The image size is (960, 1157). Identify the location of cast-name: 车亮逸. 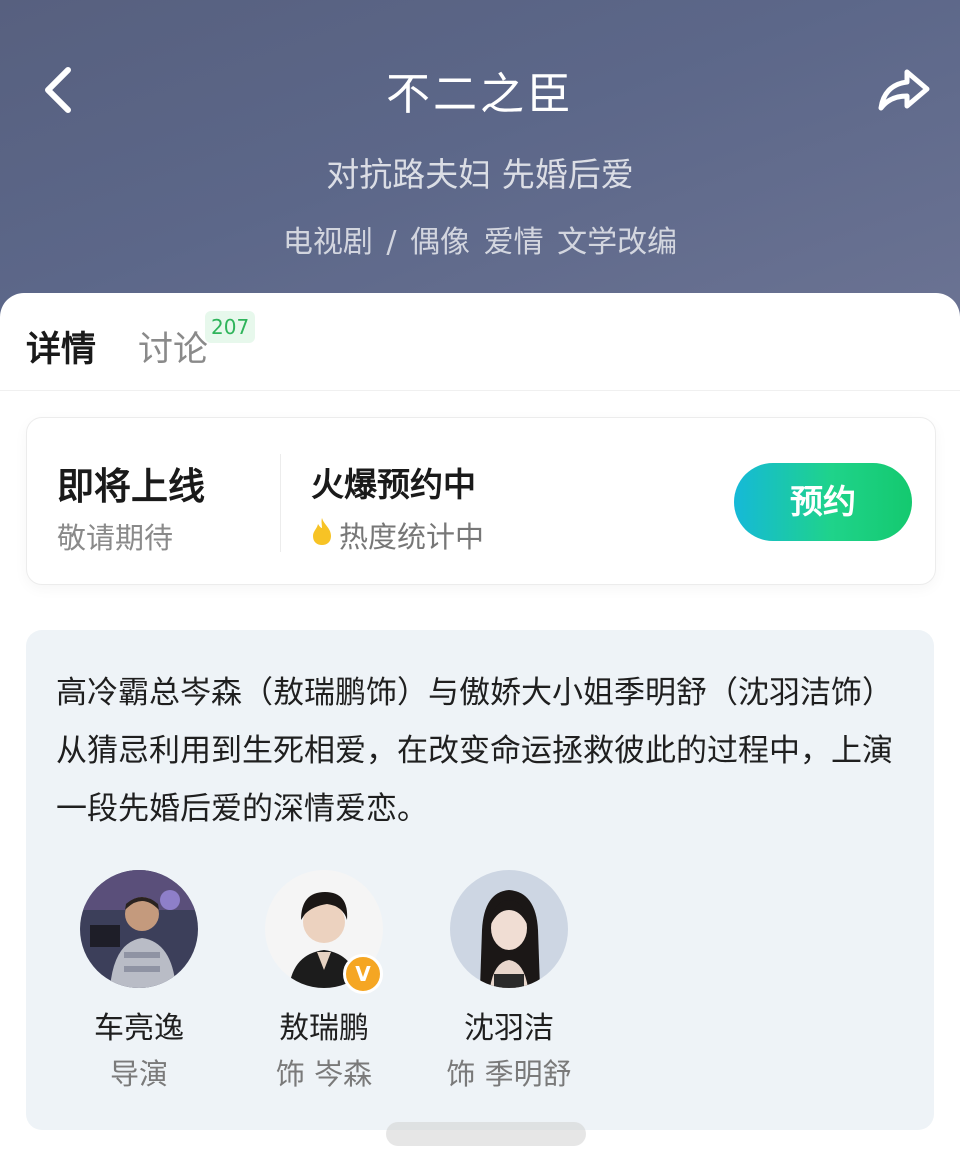
(139, 1028).